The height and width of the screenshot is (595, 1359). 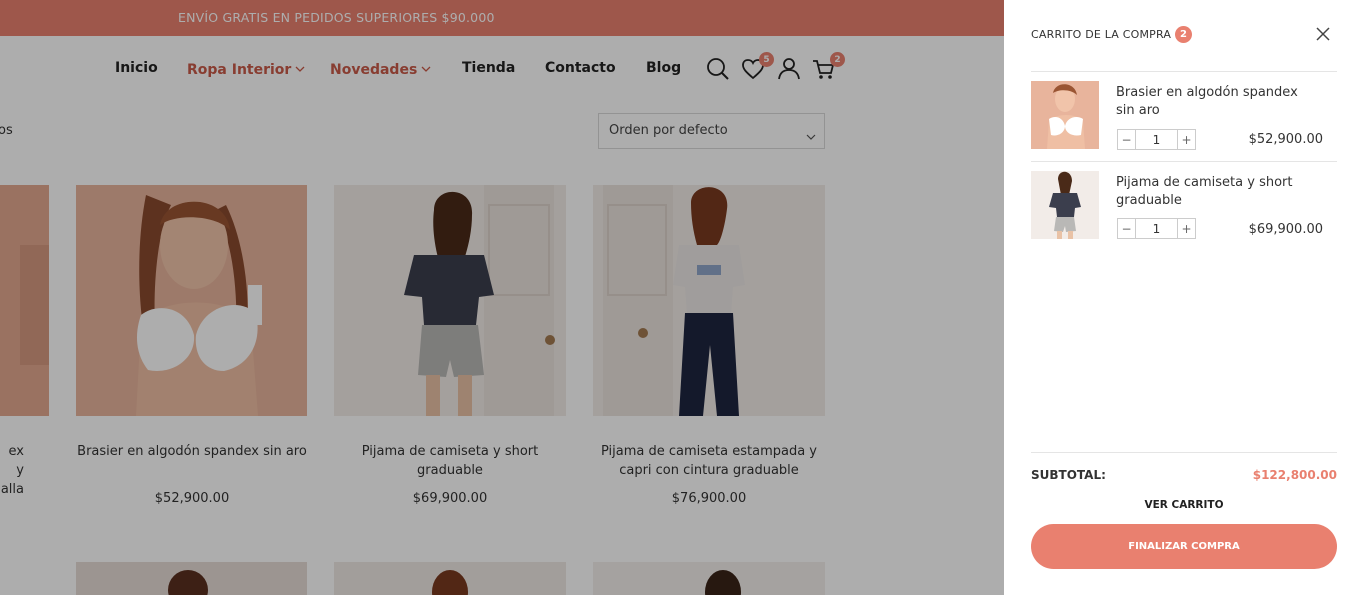 What do you see at coordinates (1285, 139) in the screenshot?
I see `cart-item-price: $52,900.00` at bounding box center [1285, 139].